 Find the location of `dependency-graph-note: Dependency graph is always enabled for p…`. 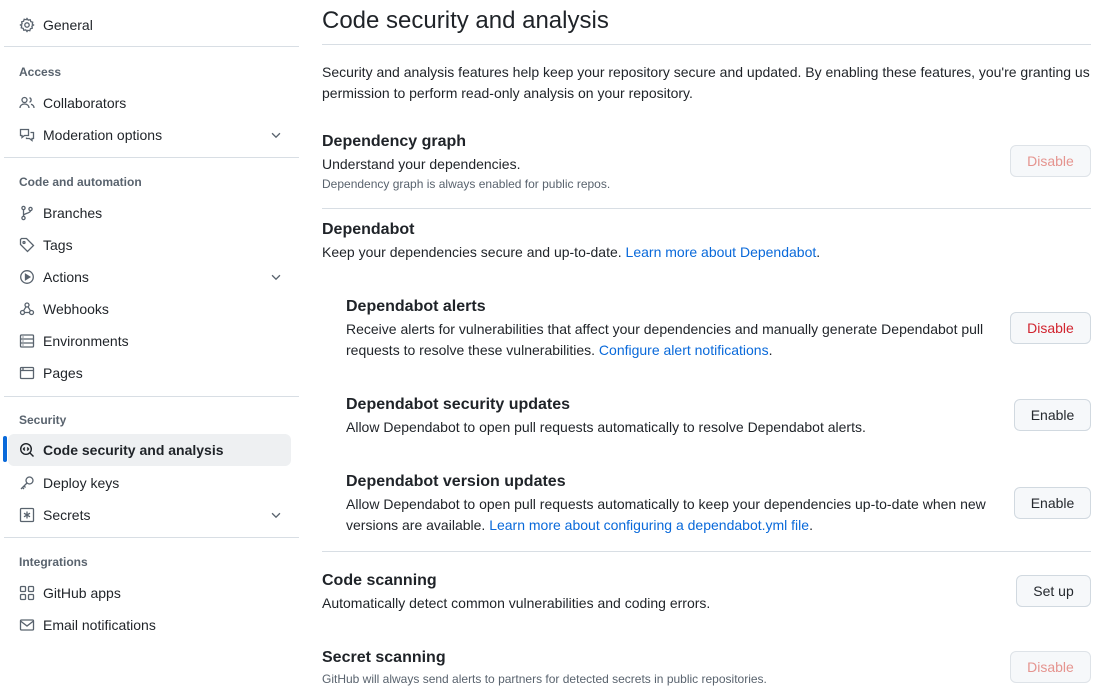

dependency-graph-note: Dependency graph is always enabled for p… is located at coordinates (466, 184).